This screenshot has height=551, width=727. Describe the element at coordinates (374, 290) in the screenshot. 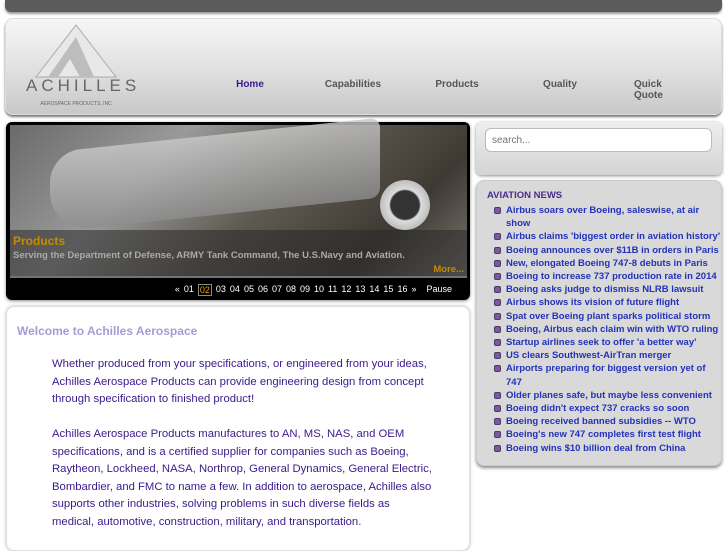

I see `slide-page-14: 14` at that location.